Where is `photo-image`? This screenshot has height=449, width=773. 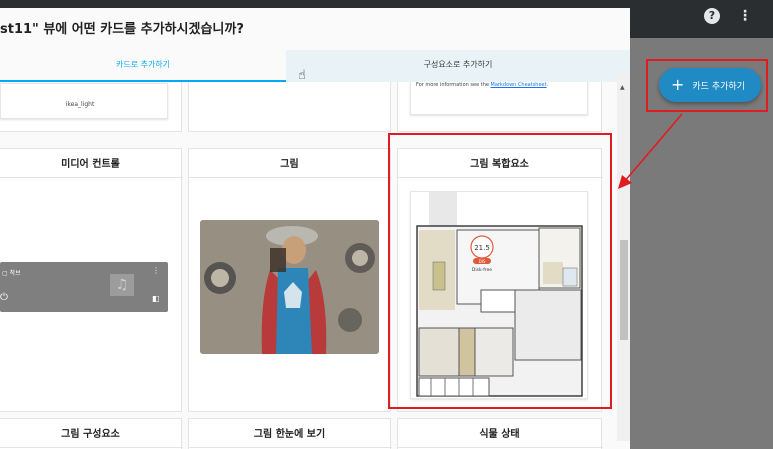 photo-image is located at coordinates (289, 287).